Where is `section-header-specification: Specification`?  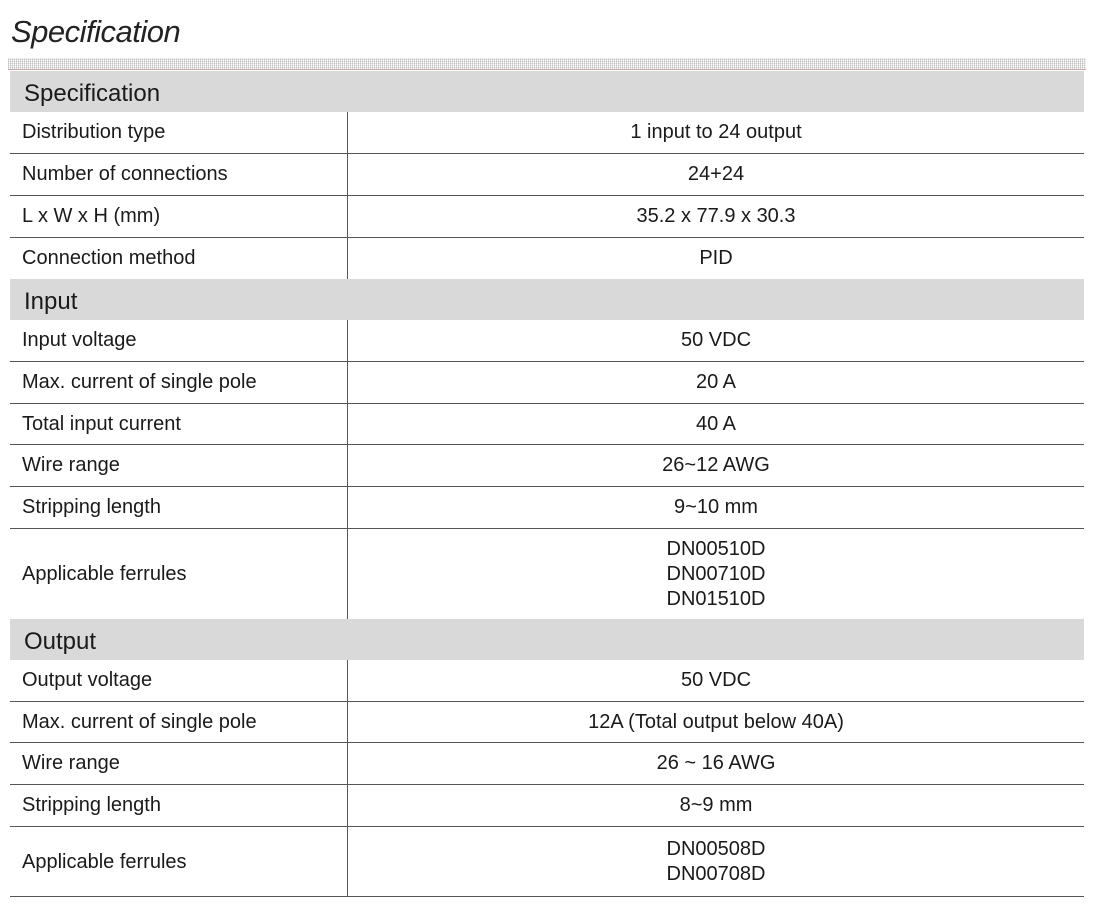
section-header-specification: Specification is located at coordinates (547, 91).